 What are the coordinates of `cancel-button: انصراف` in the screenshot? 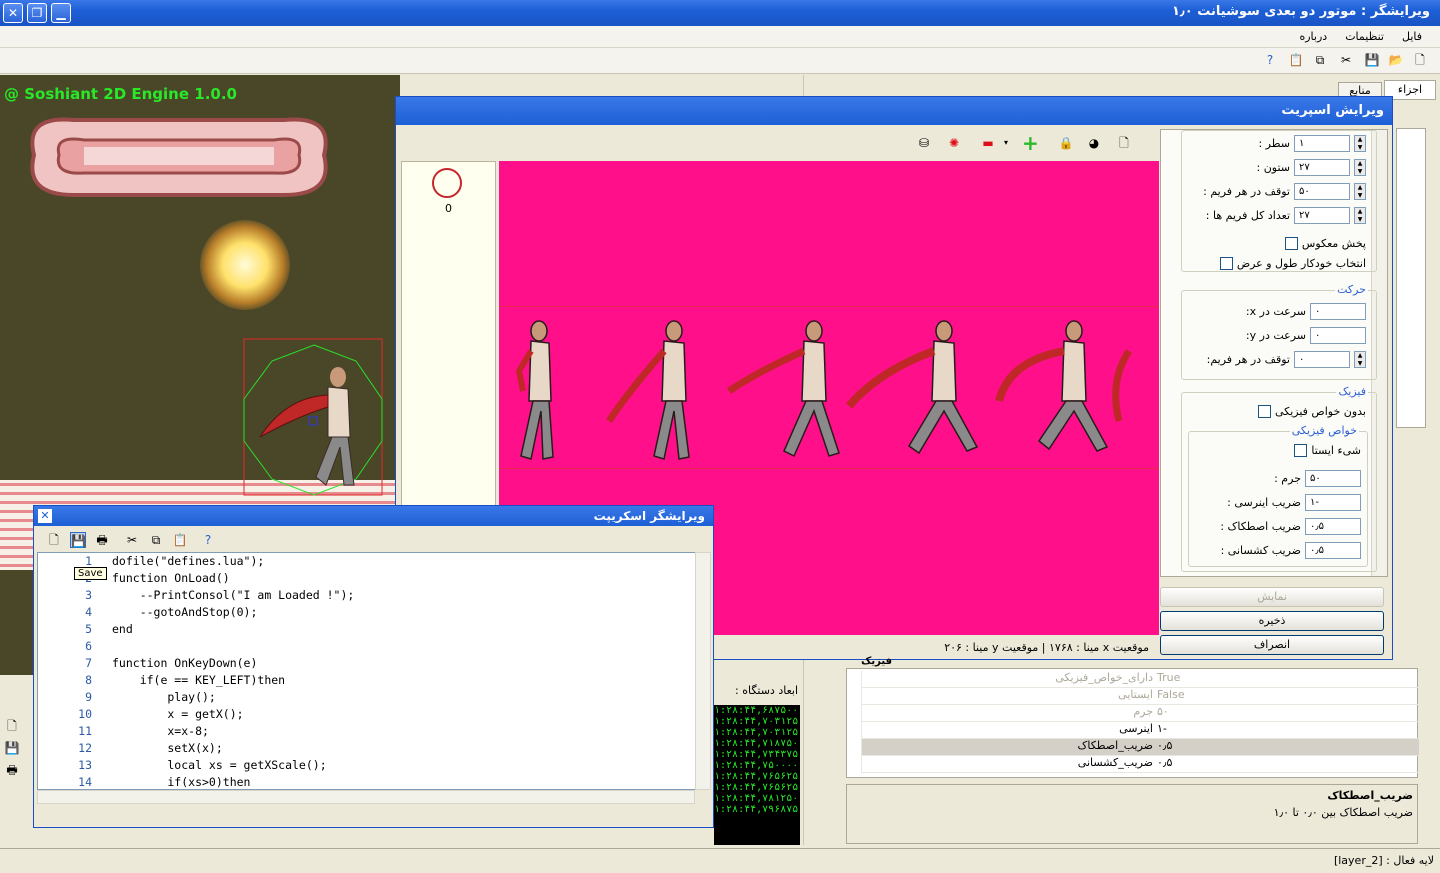 It's located at (1272, 645).